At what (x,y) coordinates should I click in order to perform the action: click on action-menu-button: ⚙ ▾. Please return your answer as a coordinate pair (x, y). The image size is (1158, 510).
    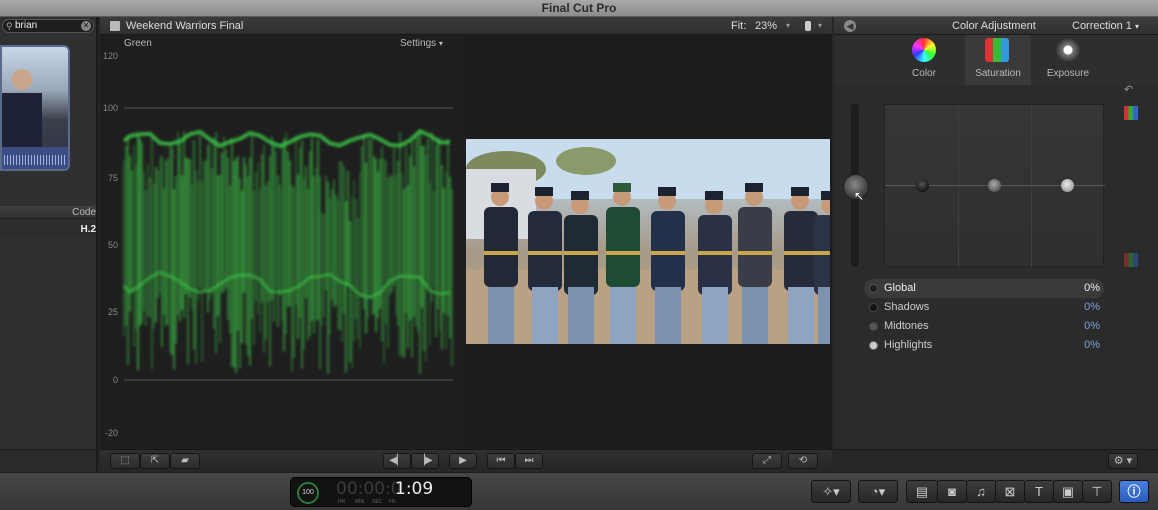
    Looking at the image, I should click on (1123, 461).